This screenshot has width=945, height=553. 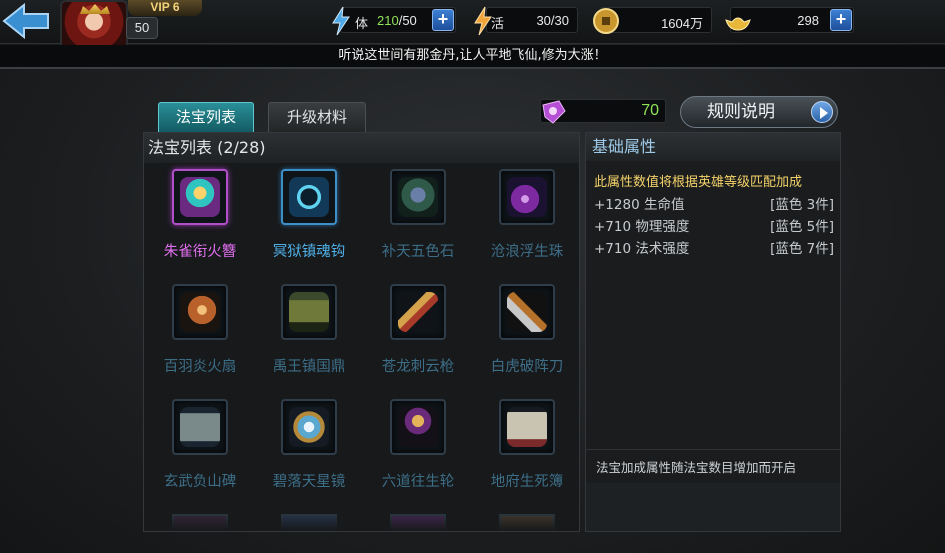 What do you see at coordinates (309, 456) in the screenshot?
I see `treasure-item: 碧落天星镜` at bounding box center [309, 456].